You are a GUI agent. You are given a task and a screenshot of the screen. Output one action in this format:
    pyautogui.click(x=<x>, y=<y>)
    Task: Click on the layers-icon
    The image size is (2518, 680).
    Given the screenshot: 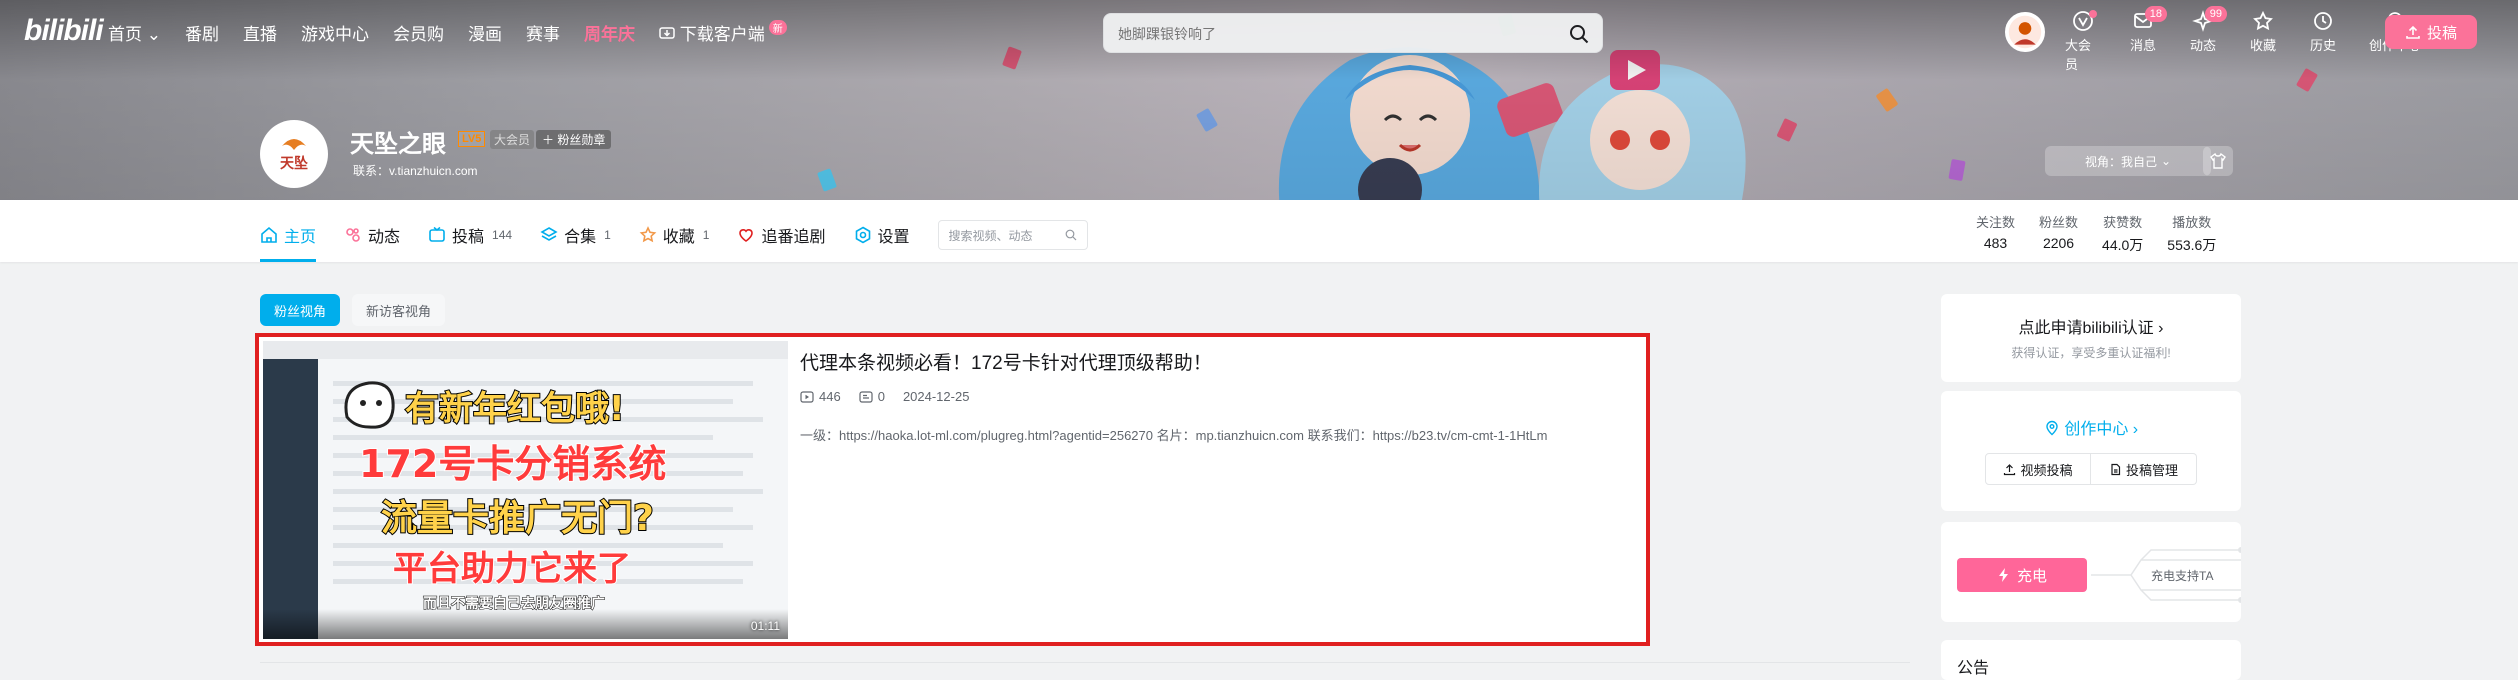 What is the action you would take?
    pyautogui.click(x=549, y=234)
    